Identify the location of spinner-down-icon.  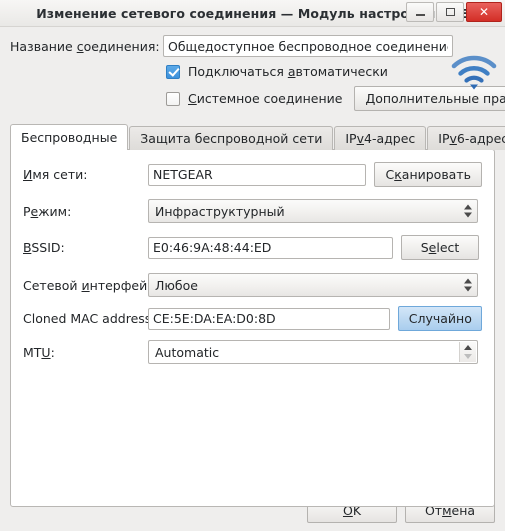
(468, 356).